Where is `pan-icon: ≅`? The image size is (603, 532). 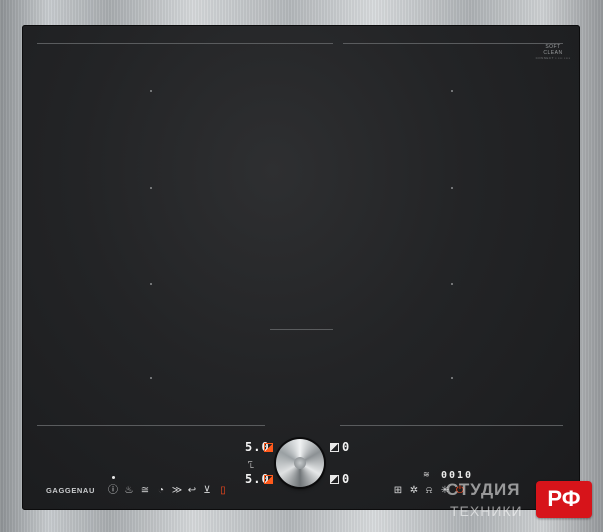 pan-icon: ≅ is located at coordinates (145, 491).